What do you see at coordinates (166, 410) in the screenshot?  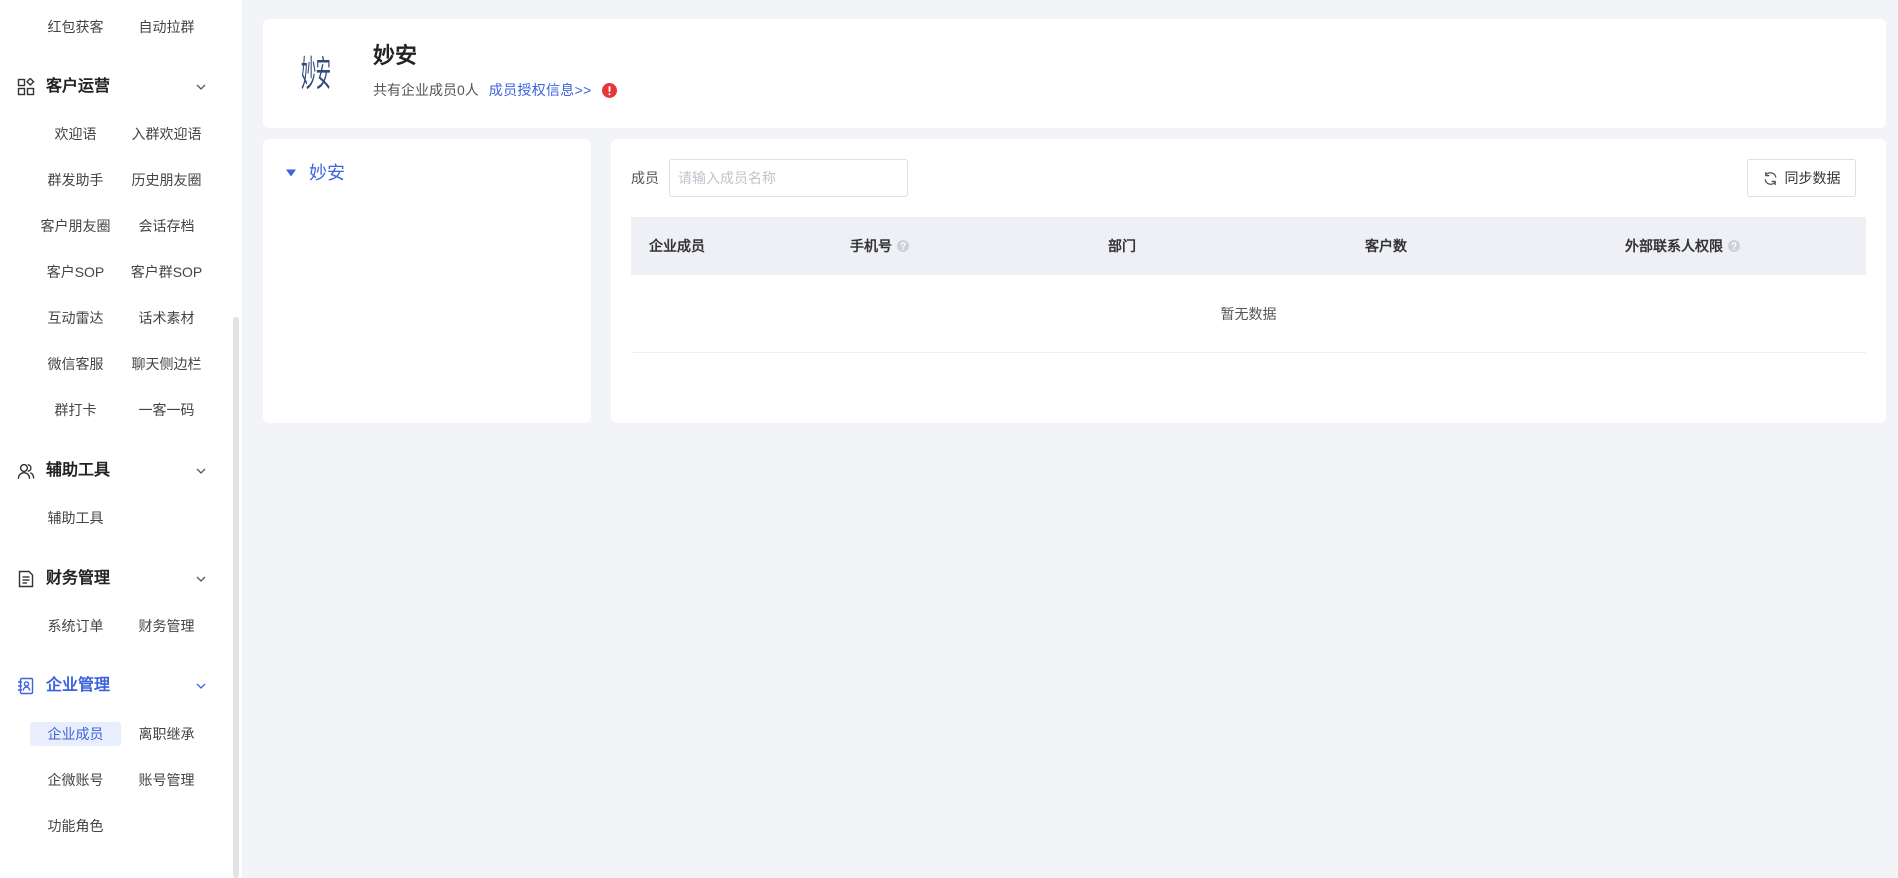 I see `sidebar-item-customer-qrcode: 一客一码` at bounding box center [166, 410].